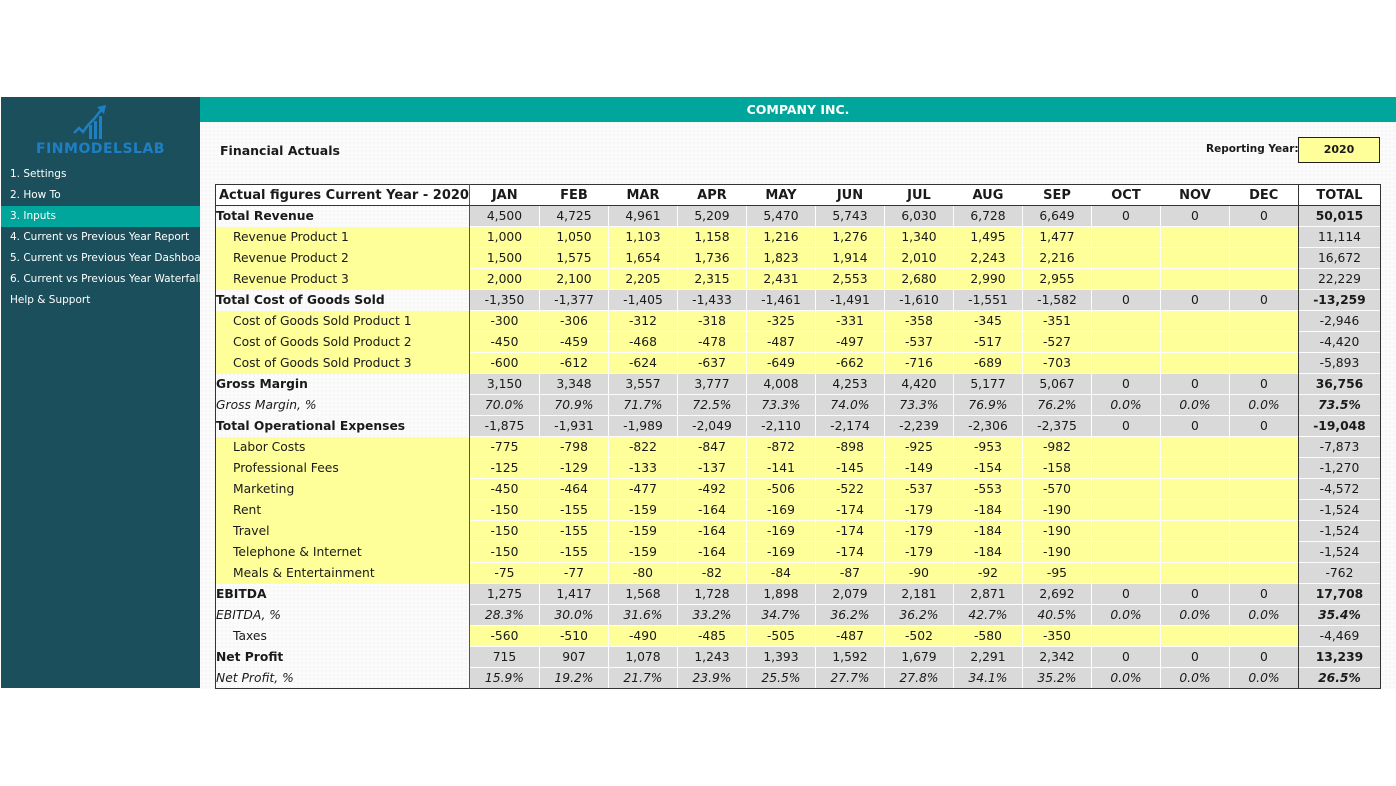 The height and width of the screenshot is (786, 1396). What do you see at coordinates (100, 300) in the screenshot?
I see `sidebar-item-help-support: Help & Support` at bounding box center [100, 300].